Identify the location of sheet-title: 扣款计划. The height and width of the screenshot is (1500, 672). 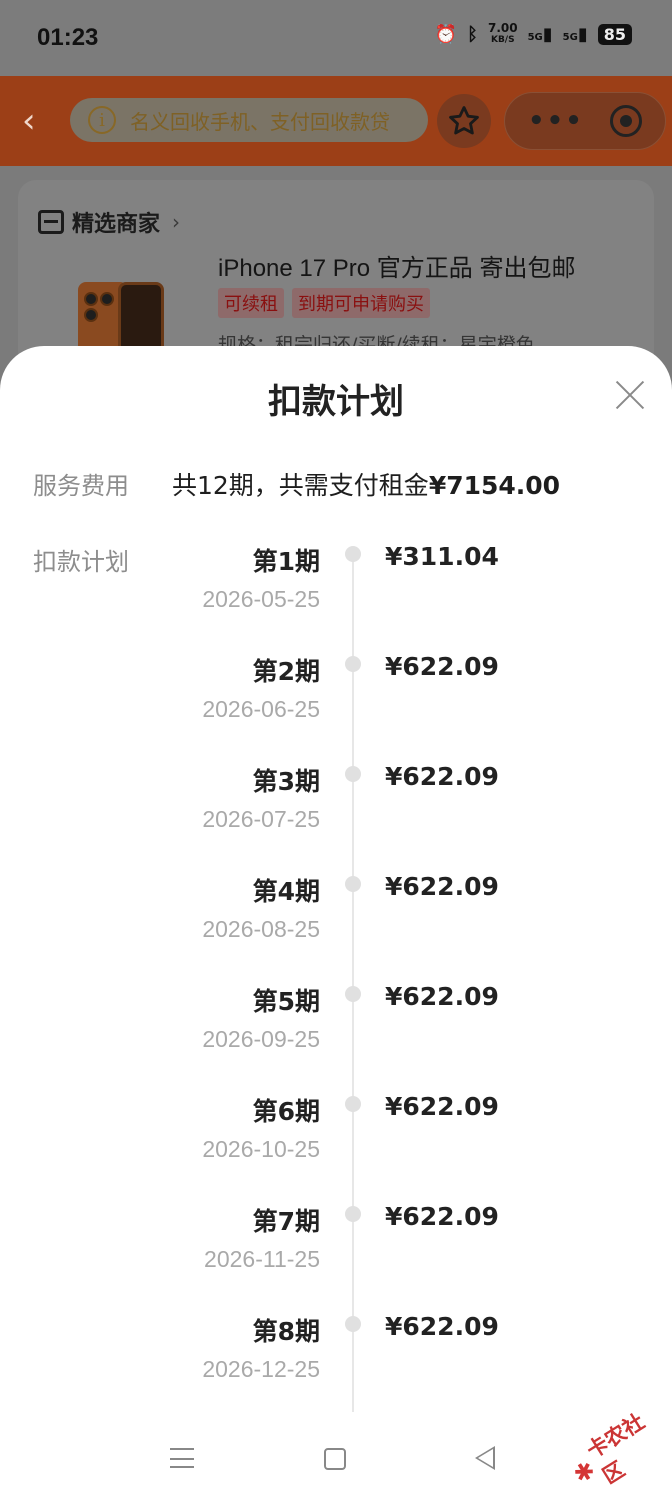
(336, 402).